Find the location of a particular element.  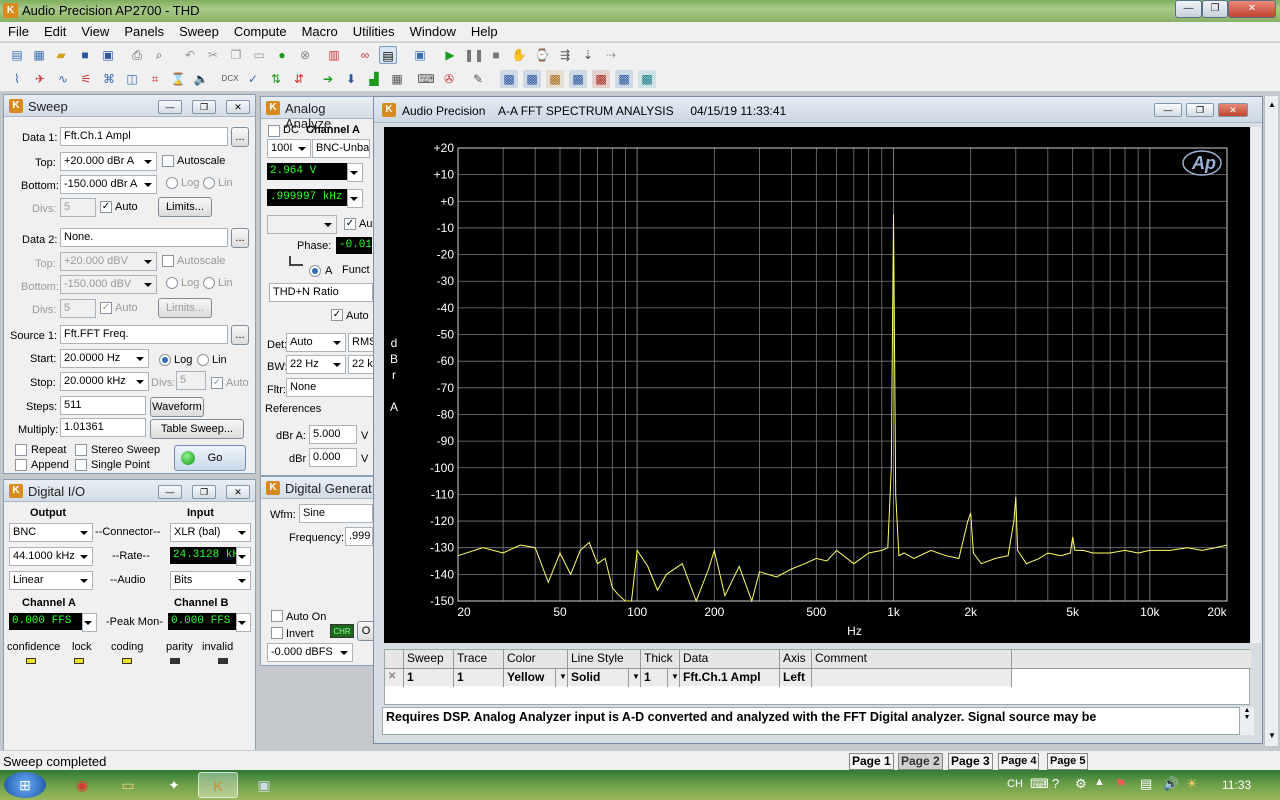

lin3-radio is located at coordinates (203, 360).